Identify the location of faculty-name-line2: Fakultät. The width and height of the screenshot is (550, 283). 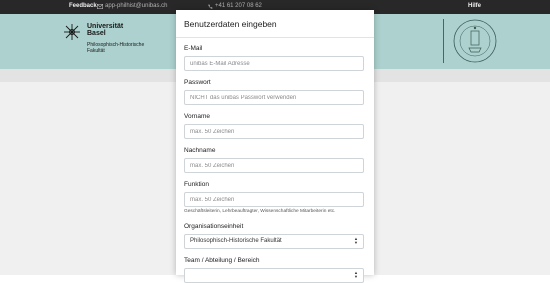
(96, 51).